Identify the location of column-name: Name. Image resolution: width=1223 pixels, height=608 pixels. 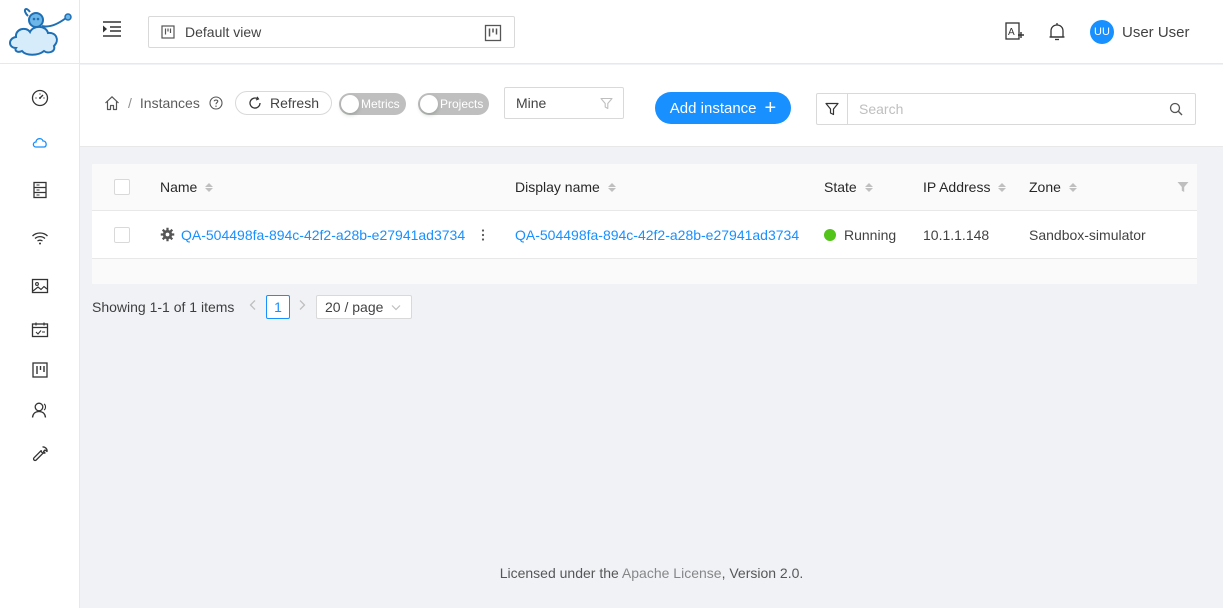
(187, 187).